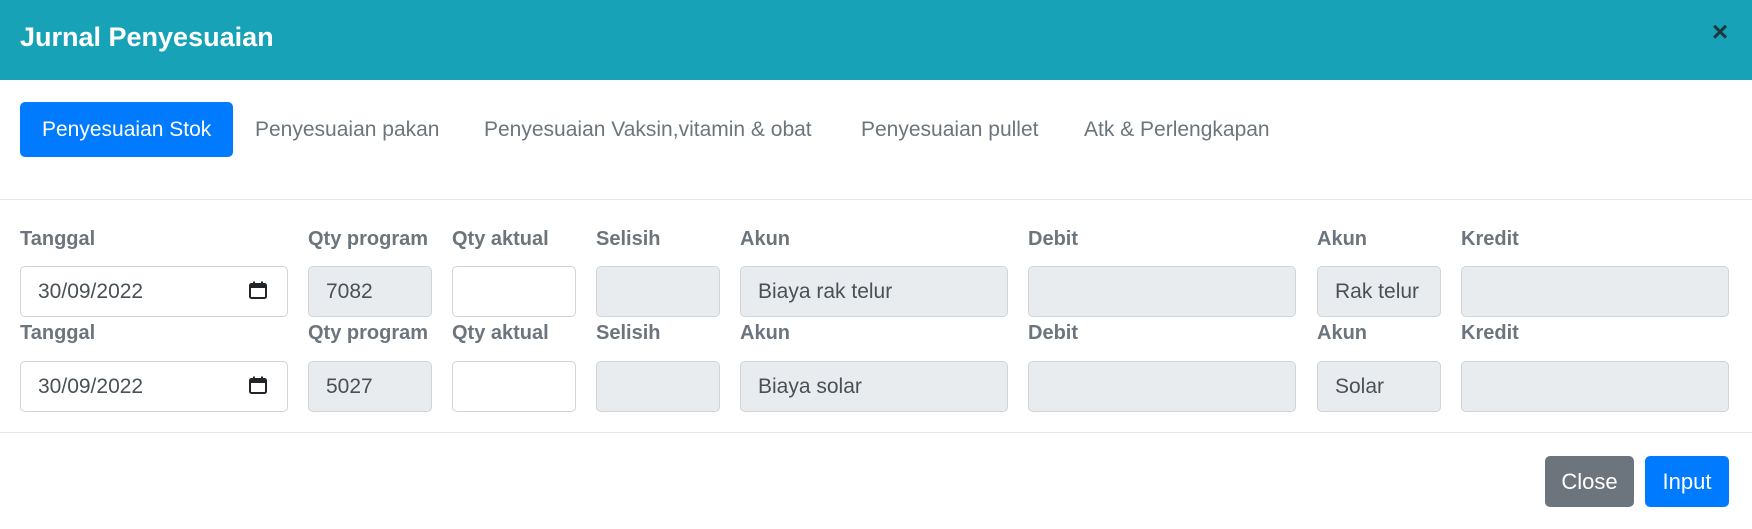 This screenshot has height=529, width=1752. Describe the element at coordinates (347, 129) in the screenshot. I see `tab-penyesuaian-pakan: Penyesuaian pakan` at that location.